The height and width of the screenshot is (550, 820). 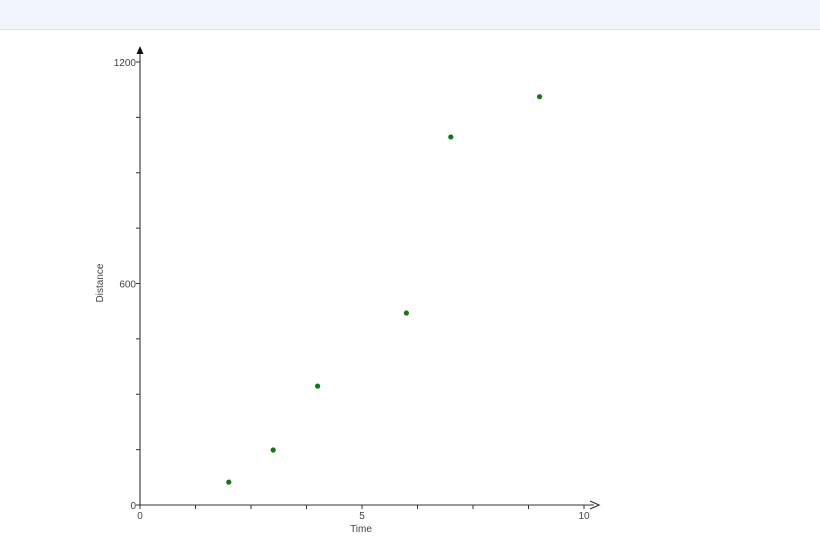 I want to click on x-tick-label: 0, so click(x=140, y=516).